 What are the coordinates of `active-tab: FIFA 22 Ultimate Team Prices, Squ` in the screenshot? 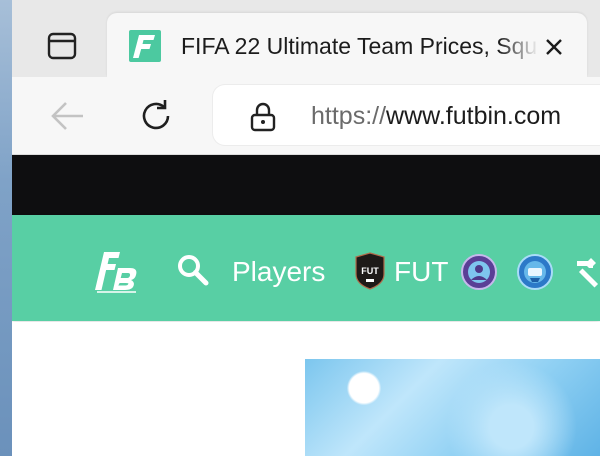 It's located at (347, 45).